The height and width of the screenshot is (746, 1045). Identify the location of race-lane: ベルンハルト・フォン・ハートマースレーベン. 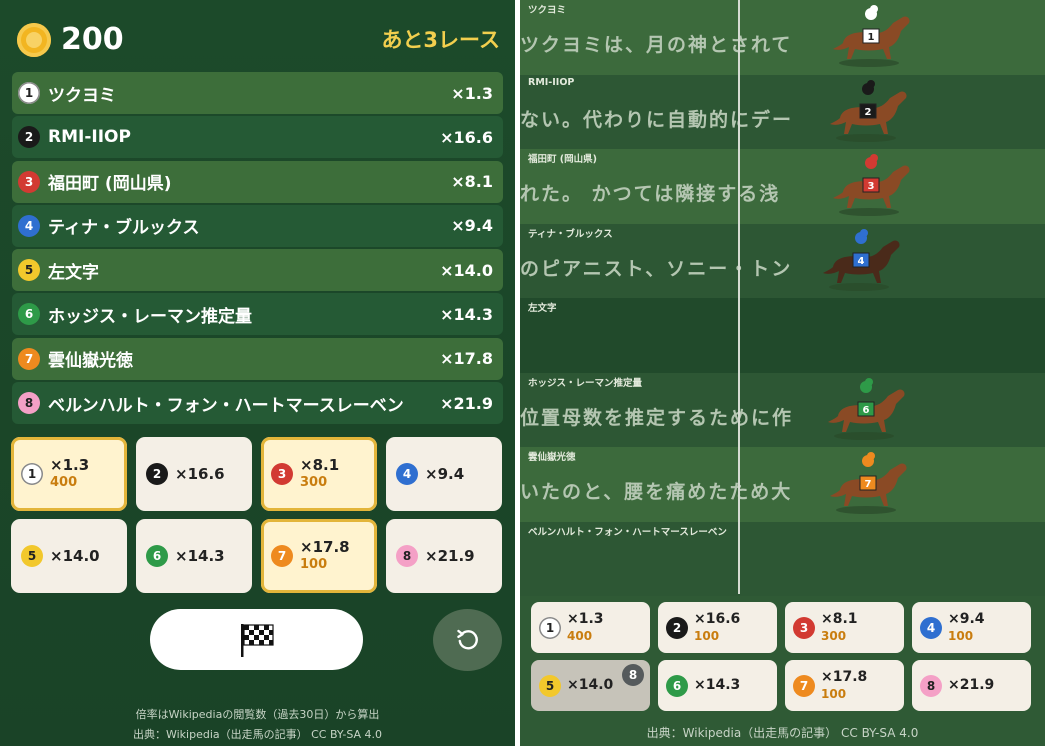
(782, 558).